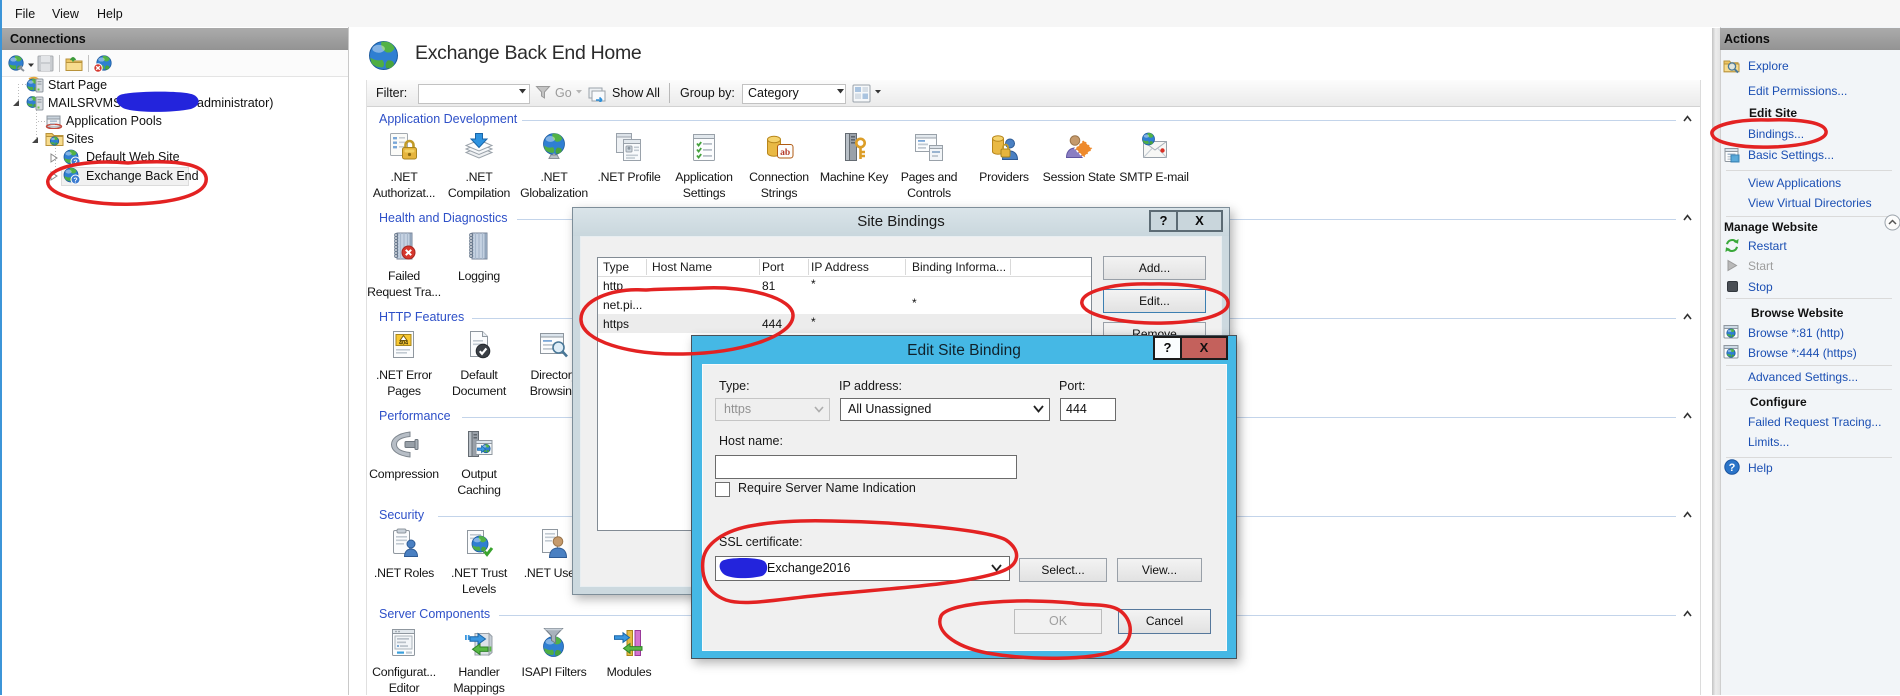 The image size is (1900, 696). I want to click on svg-text: 404, so click(404, 344).